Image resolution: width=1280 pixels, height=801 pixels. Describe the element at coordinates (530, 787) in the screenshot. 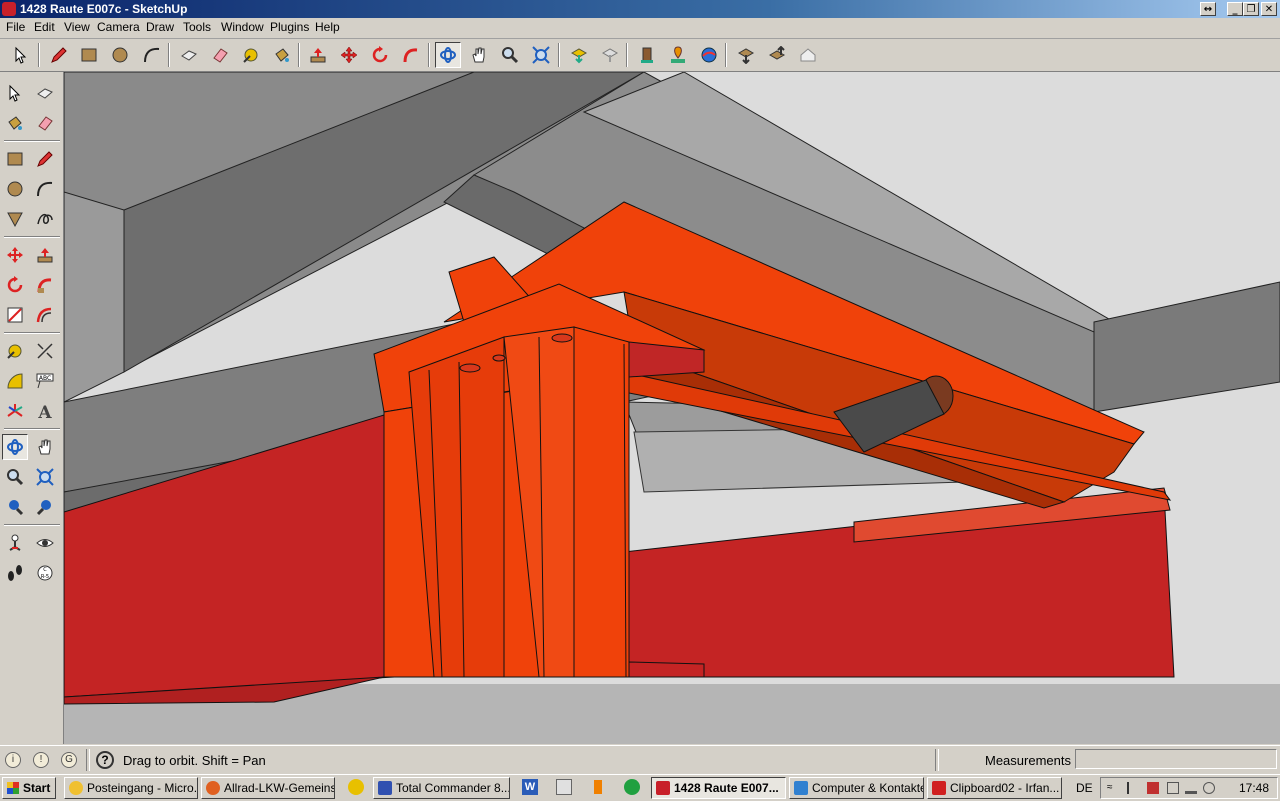

I see `word-icon: W` at that location.